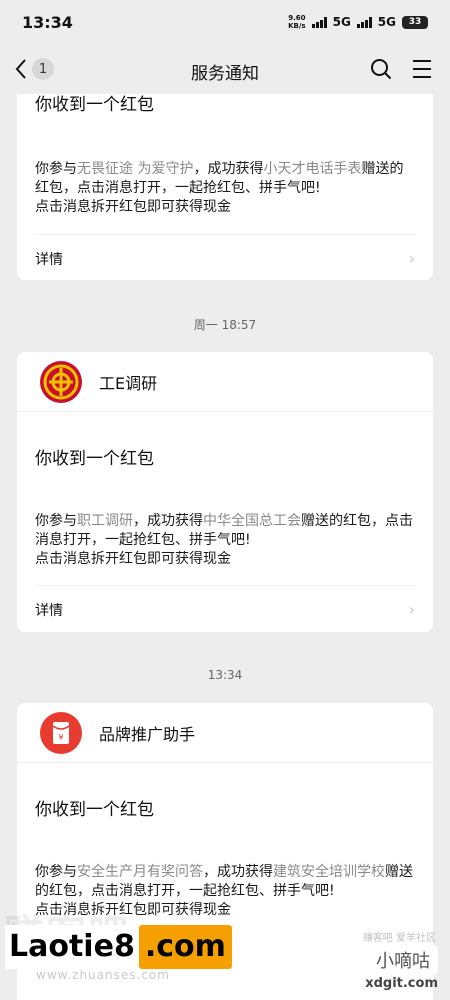 This screenshot has width=450, height=1000. What do you see at coordinates (341, 22) in the screenshot?
I see `network-type-1: 5G` at bounding box center [341, 22].